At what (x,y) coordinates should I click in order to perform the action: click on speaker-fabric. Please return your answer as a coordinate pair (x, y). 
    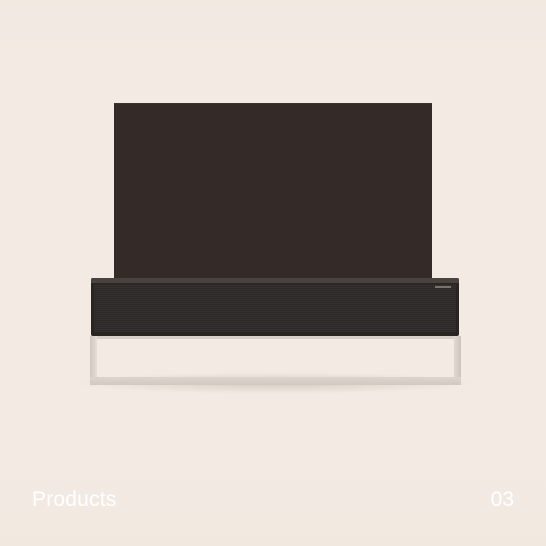
    Looking at the image, I should click on (275, 308).